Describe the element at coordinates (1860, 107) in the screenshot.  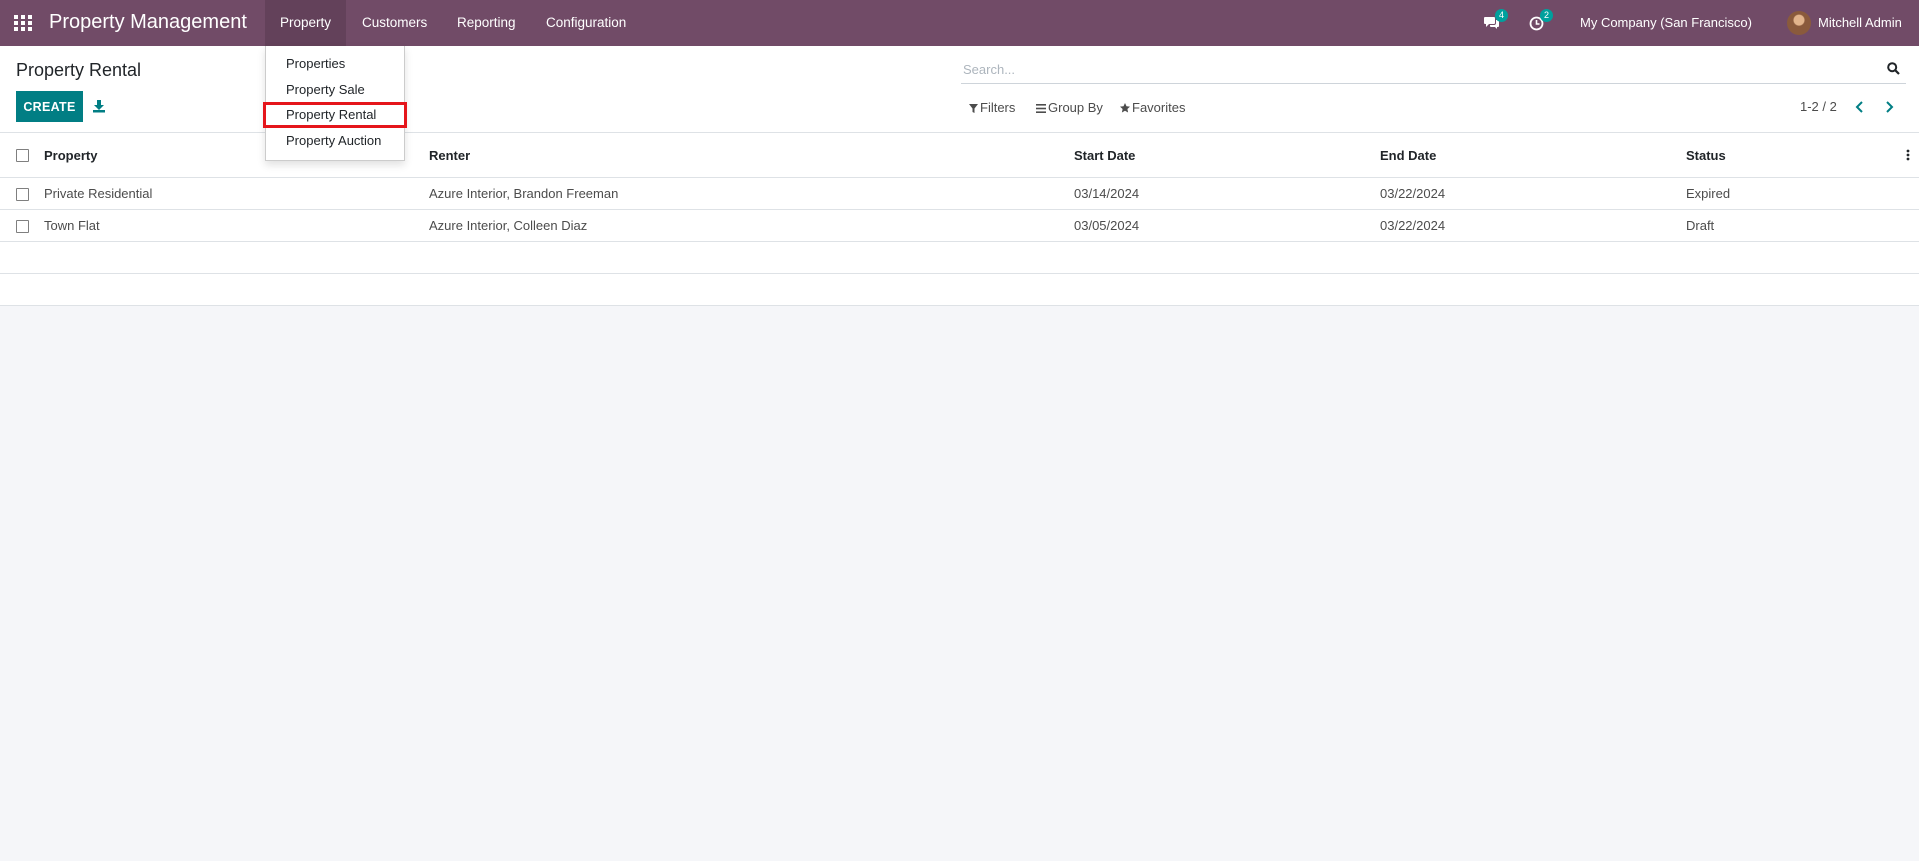
I see `chevron-left-icon` at that location.